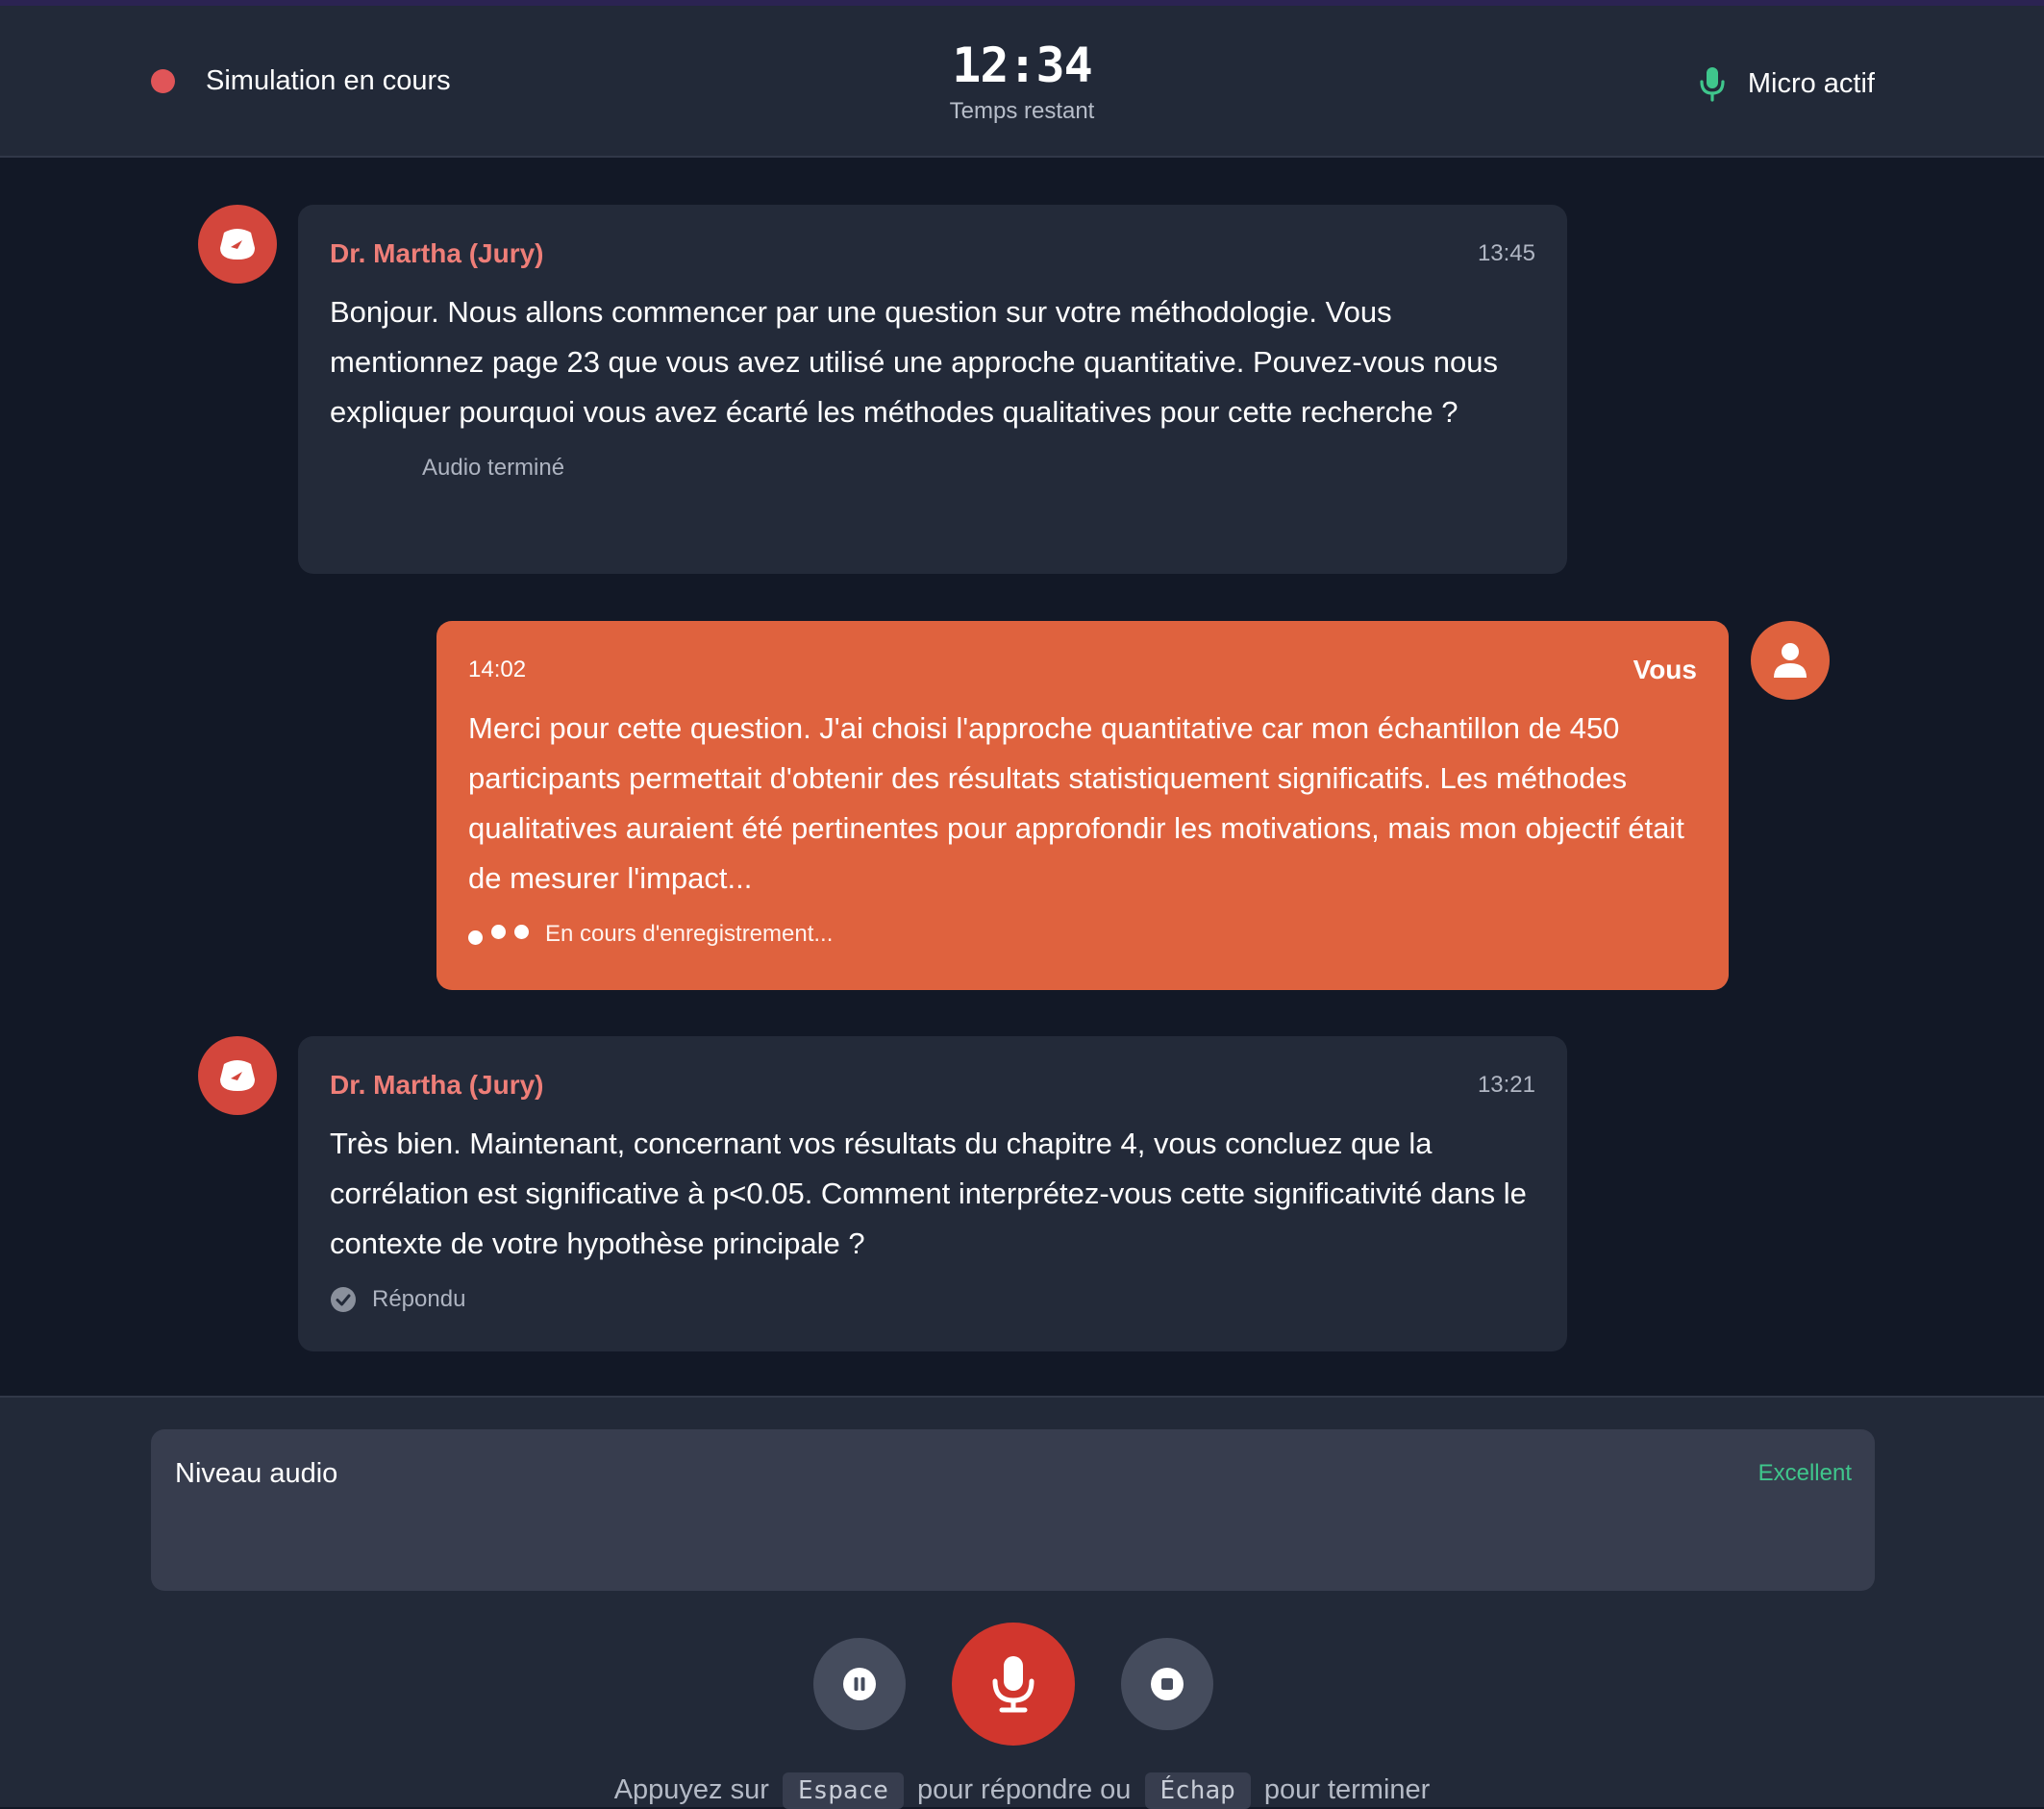 Image resolution: width=2044 pixels, height=1809 pixels. I want to click on stop-button, so click(1167, 1684).